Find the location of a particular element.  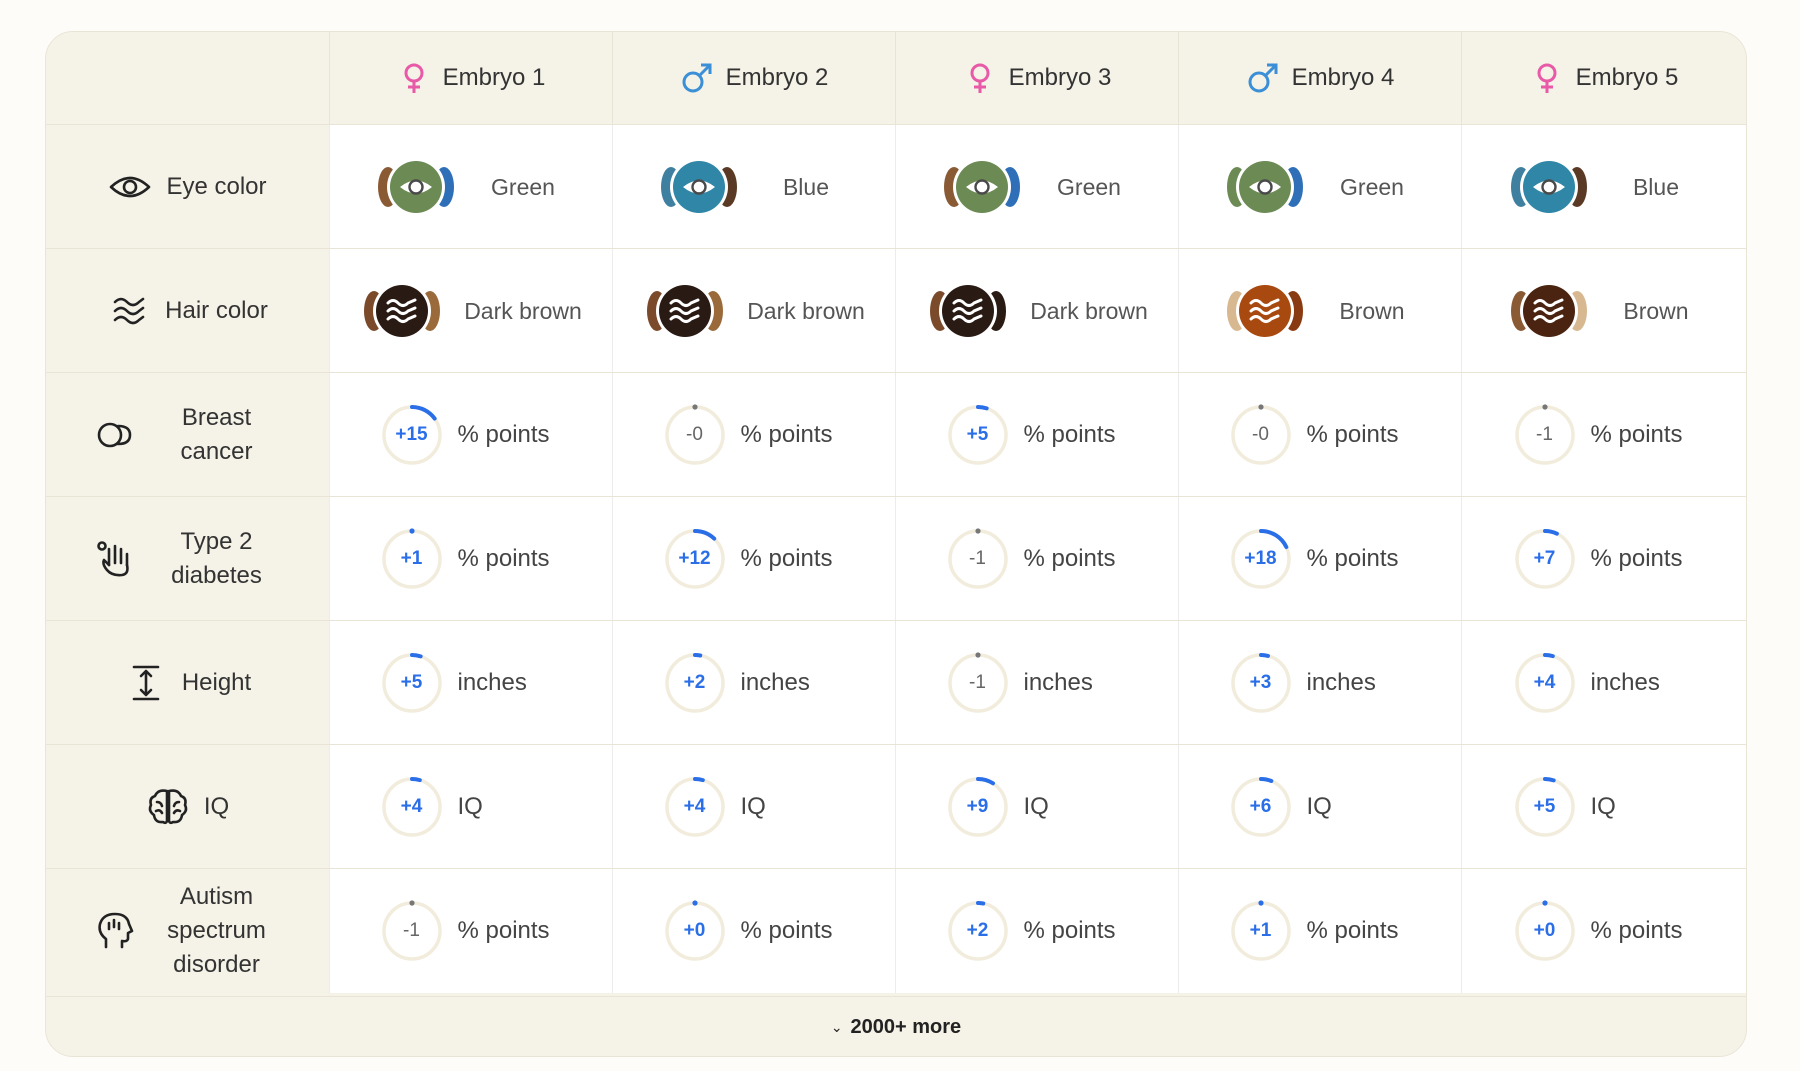

score-value: +18 is located at coordinates (1260, 558).